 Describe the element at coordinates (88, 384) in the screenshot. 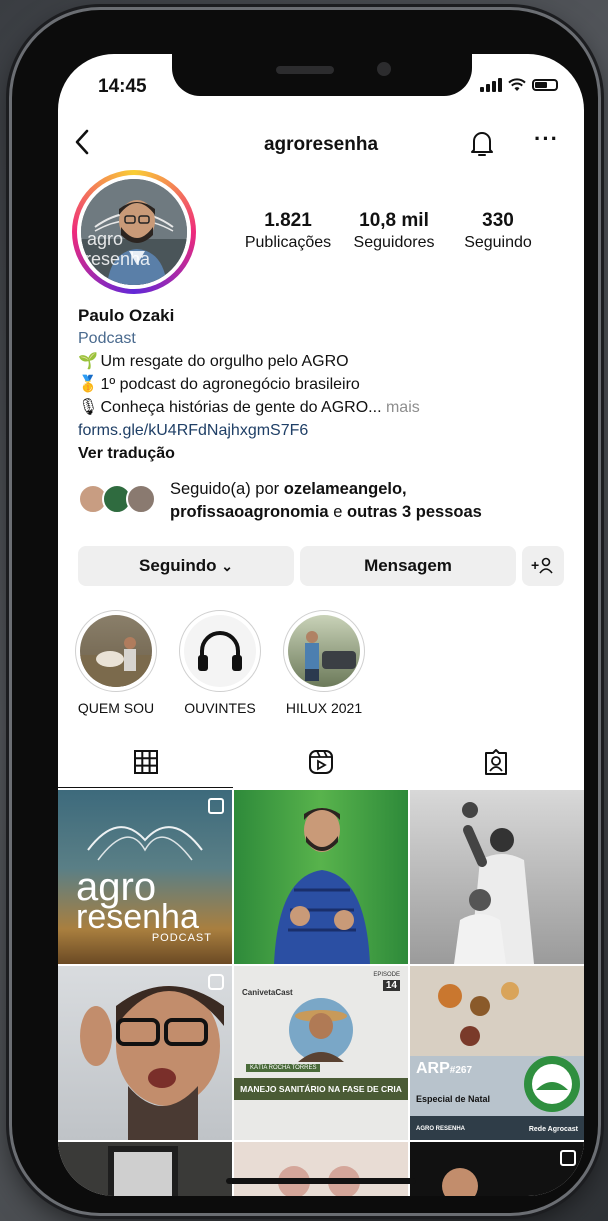

I see `medal-icon: 🥇` at that location.